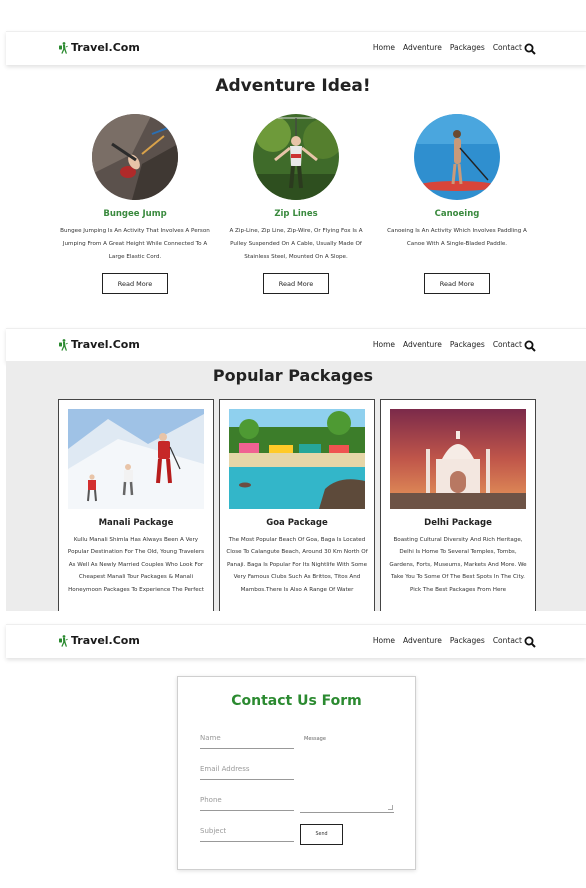  I want to click on adventure-item-title: Bungee Jump, so click(135, 214).